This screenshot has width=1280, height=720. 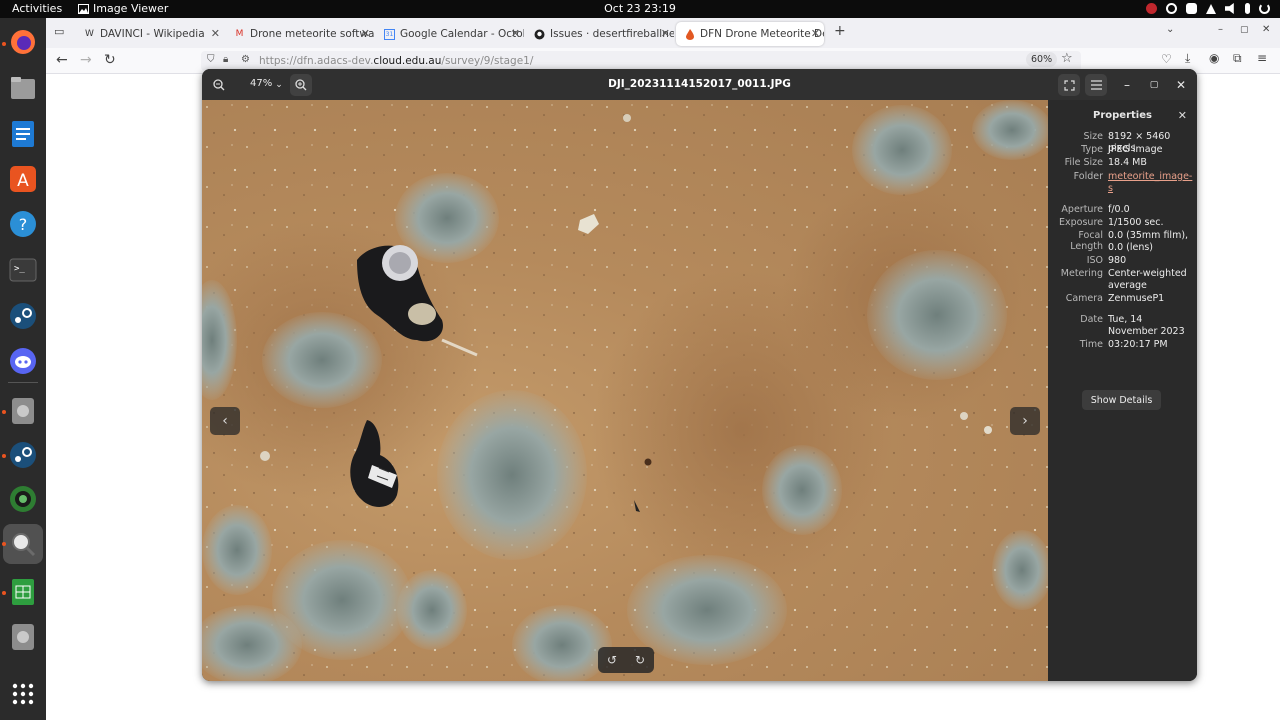 I want to click on folder-link: meteorite_image-s, so click(x=1151, y=182).